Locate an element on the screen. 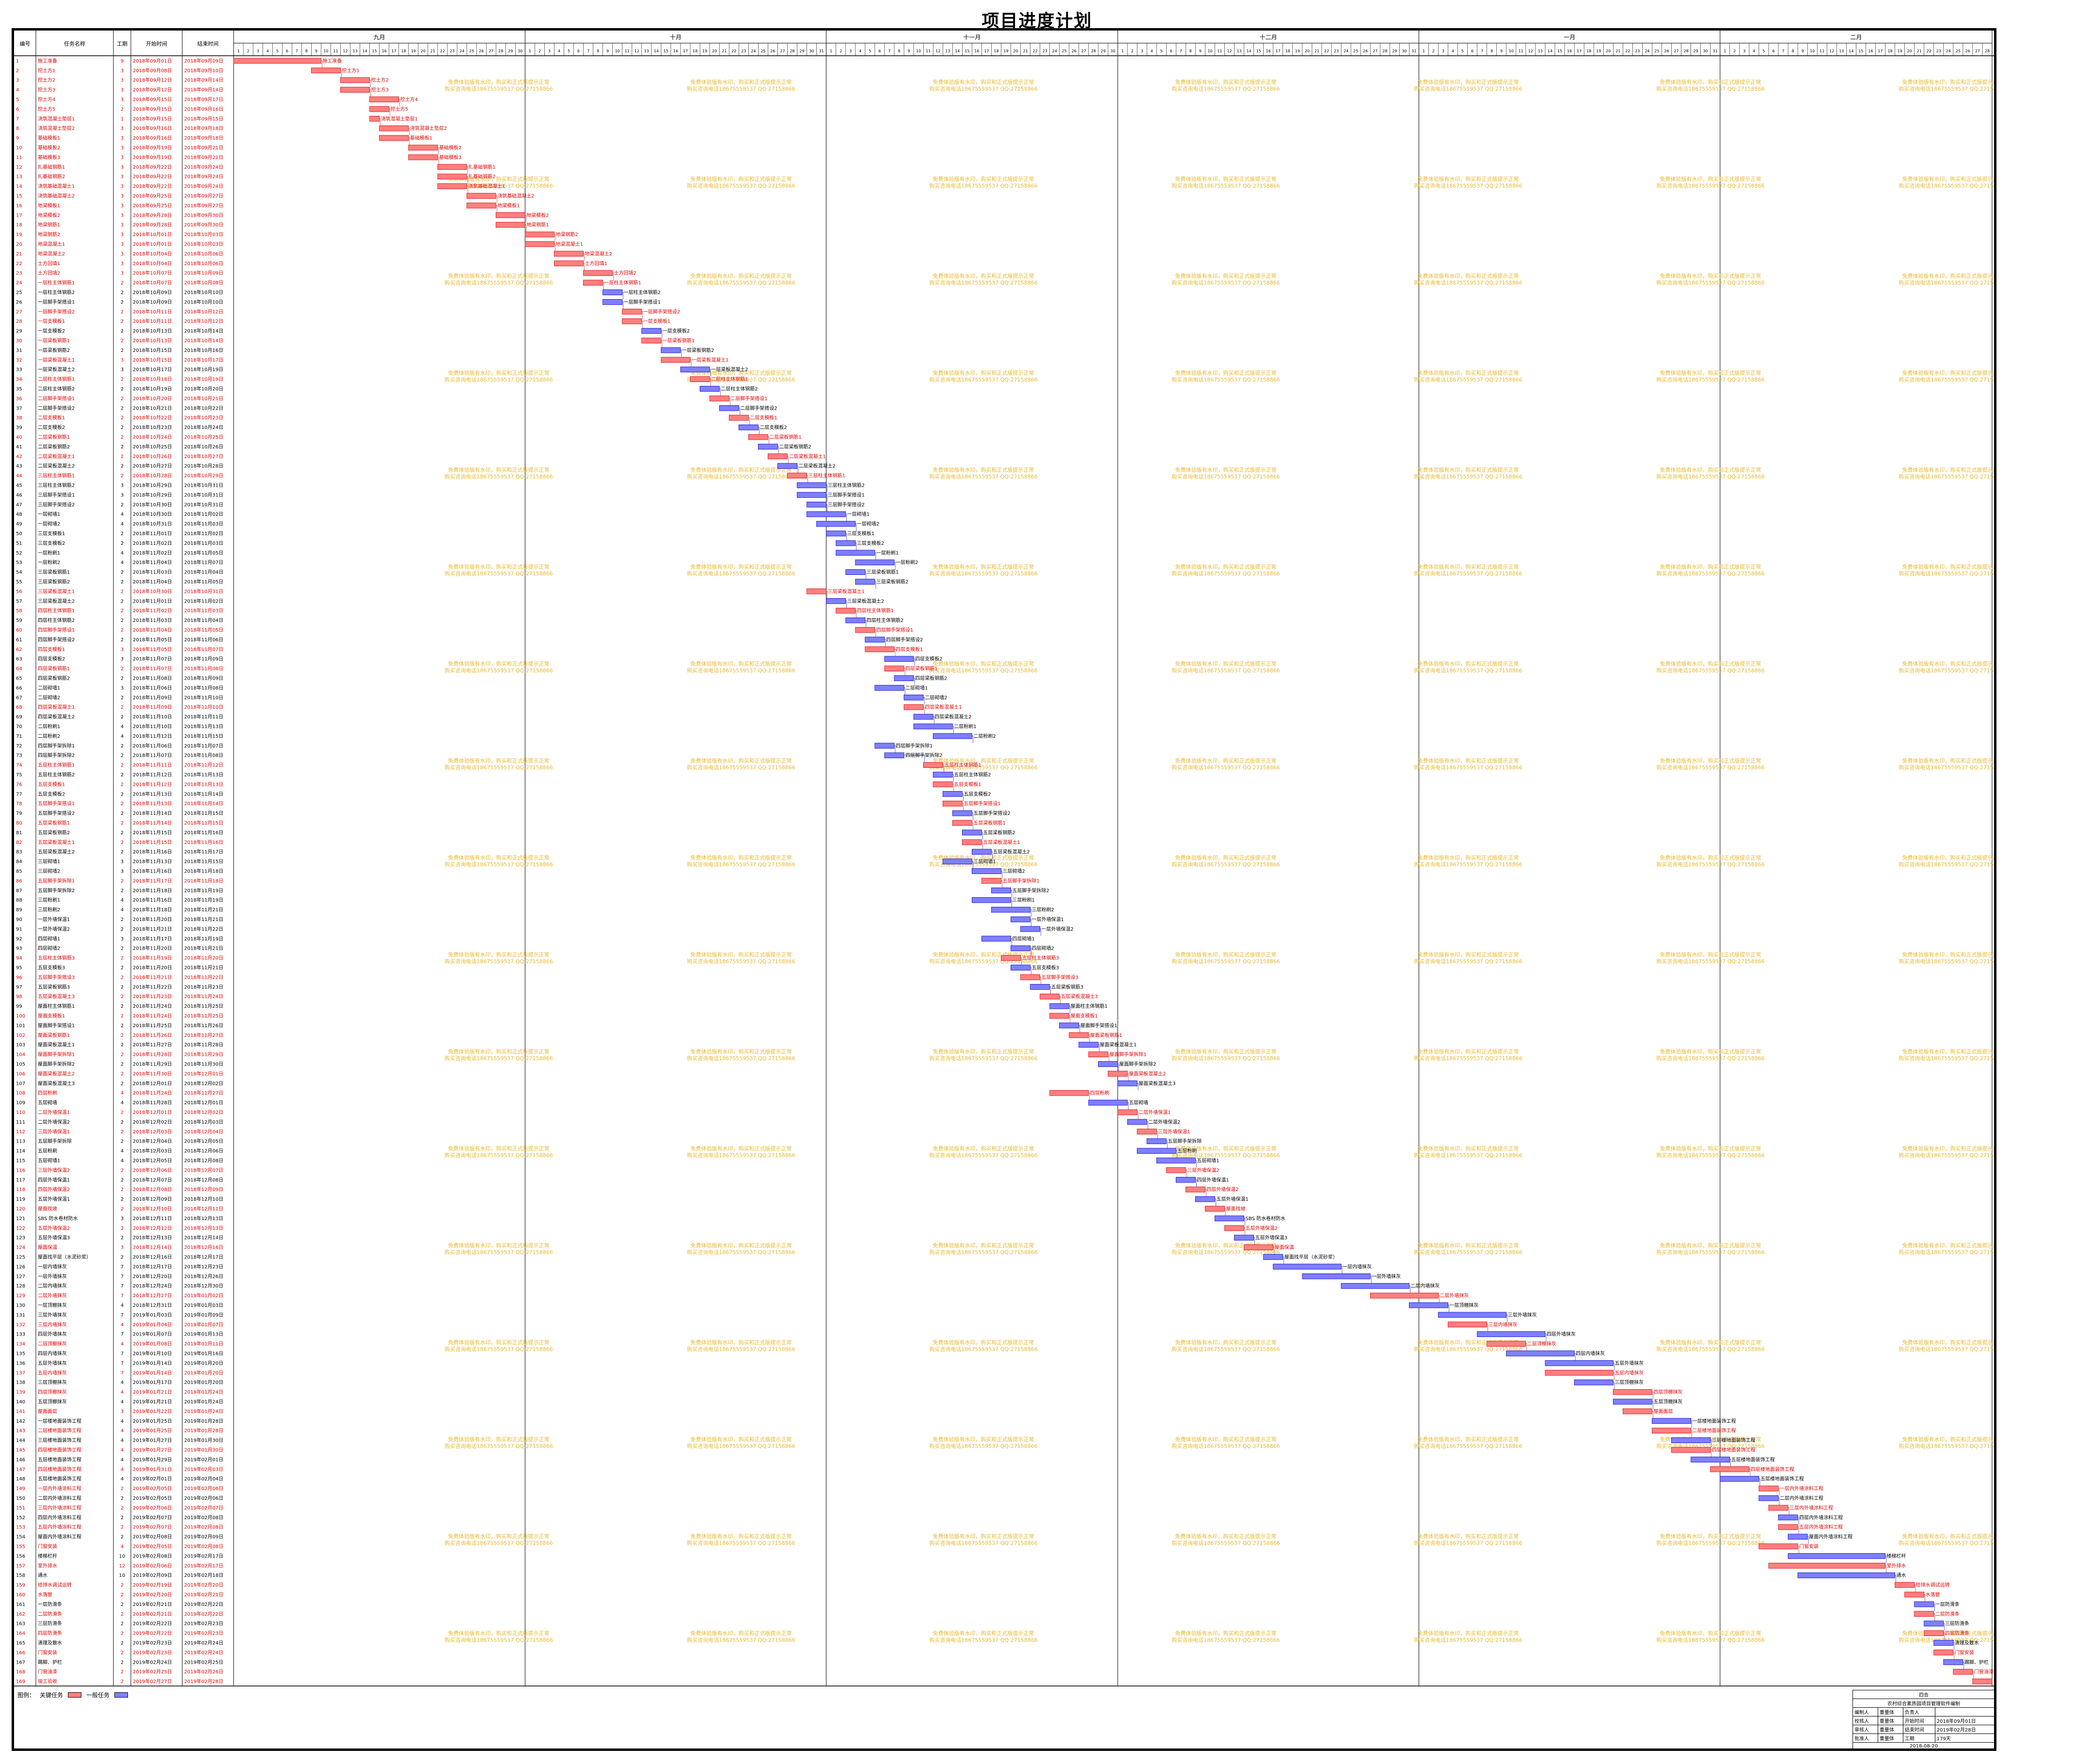 The height and width of the screenshot is (1764, 2074). month-label: 十月 is located at coordinates (675, 37).